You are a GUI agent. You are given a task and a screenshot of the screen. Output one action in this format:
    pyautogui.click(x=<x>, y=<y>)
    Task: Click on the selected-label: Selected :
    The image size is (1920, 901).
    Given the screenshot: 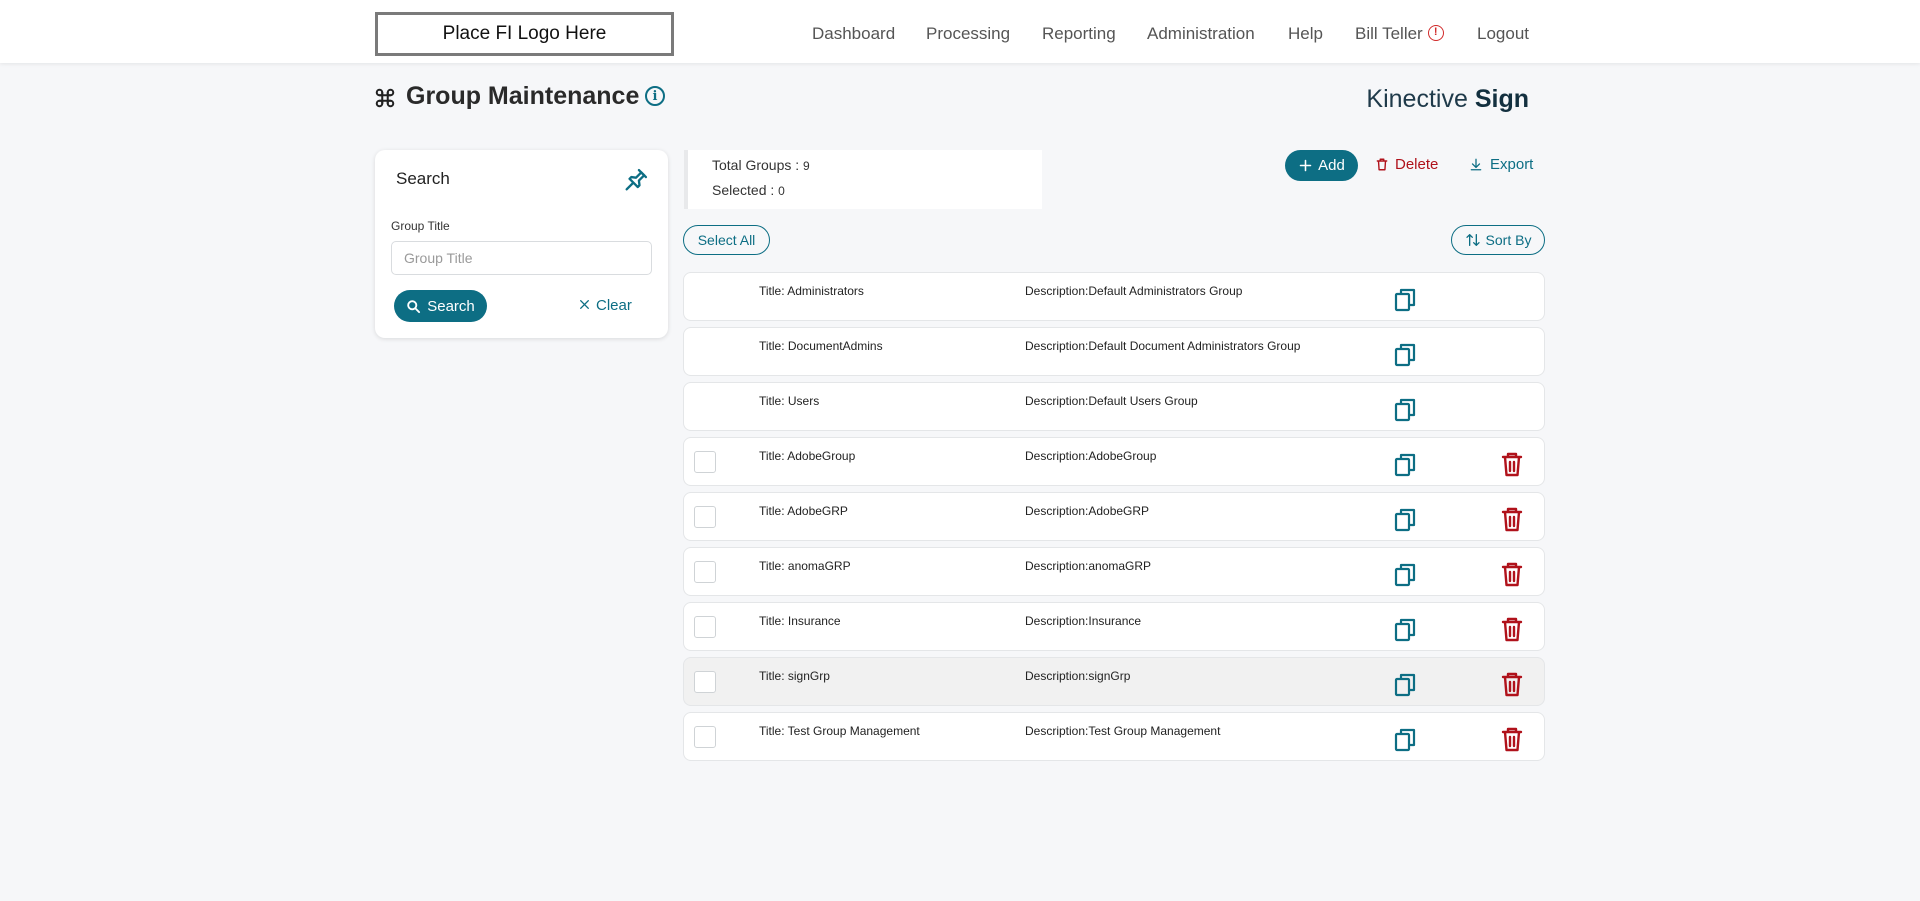 What is the action you would take?
    pyautogui.click(x=745, y=190)
    